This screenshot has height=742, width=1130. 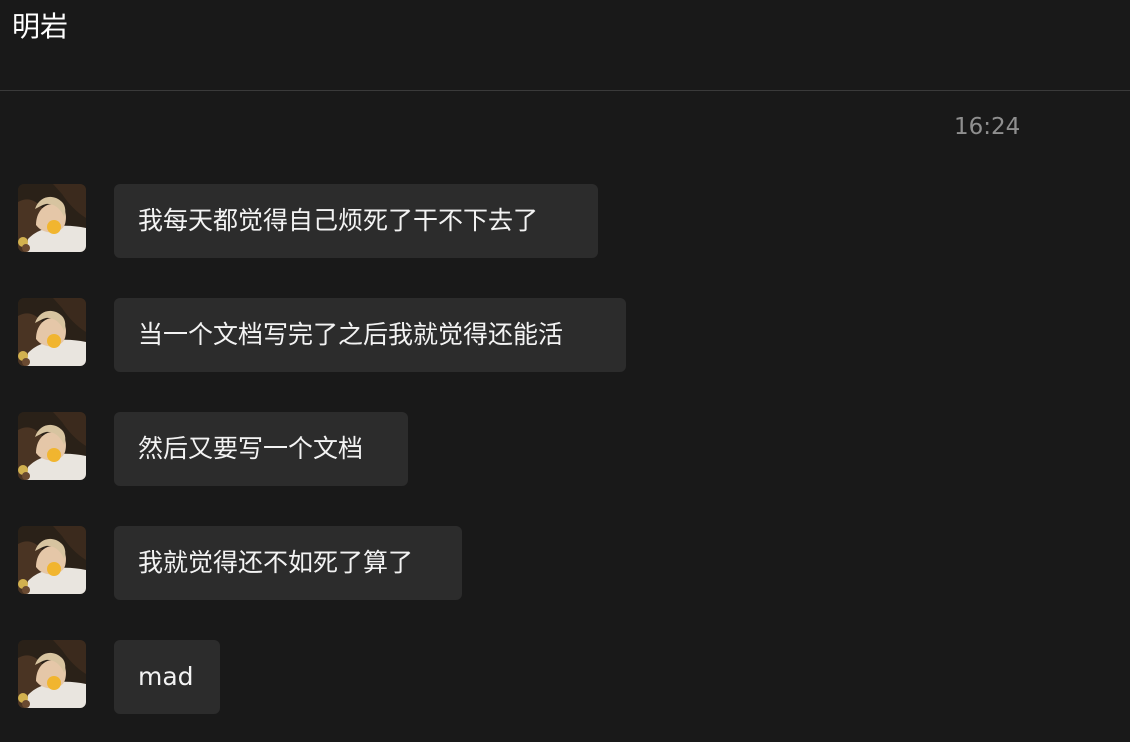 I want to click on contact-name: 明岩, so click(x=40, y=26).